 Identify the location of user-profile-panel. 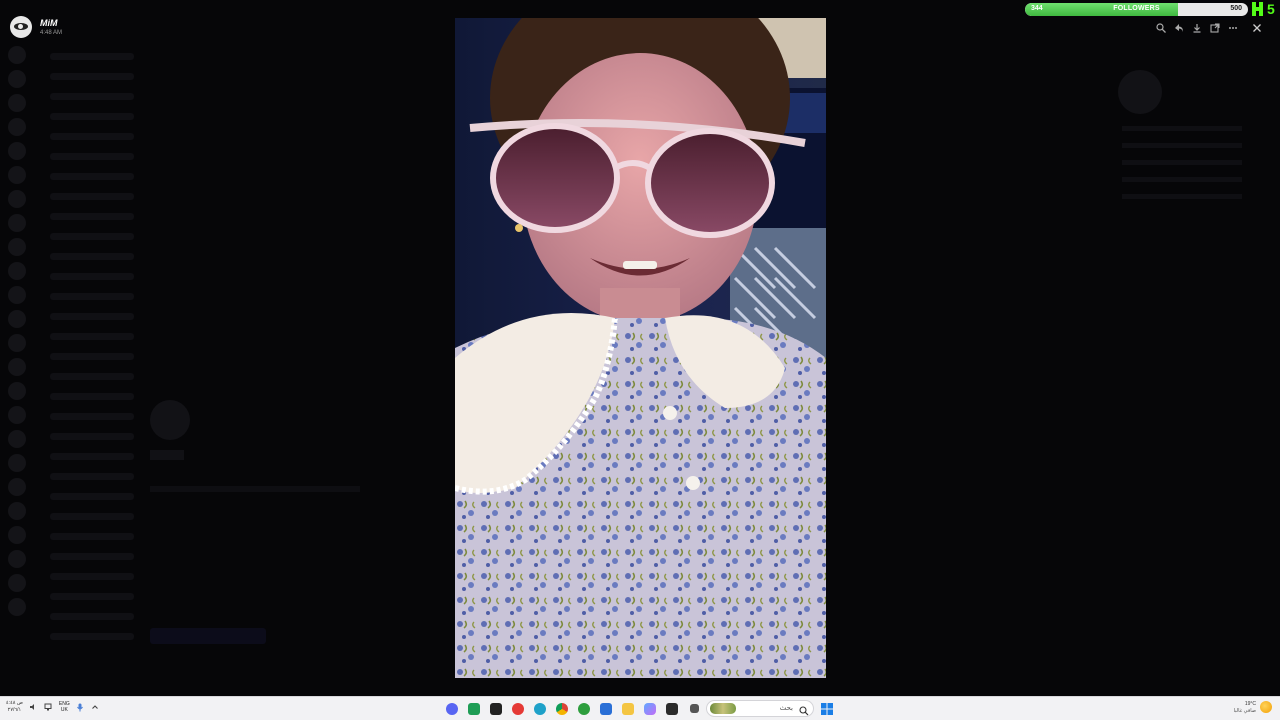
(1192, 185).